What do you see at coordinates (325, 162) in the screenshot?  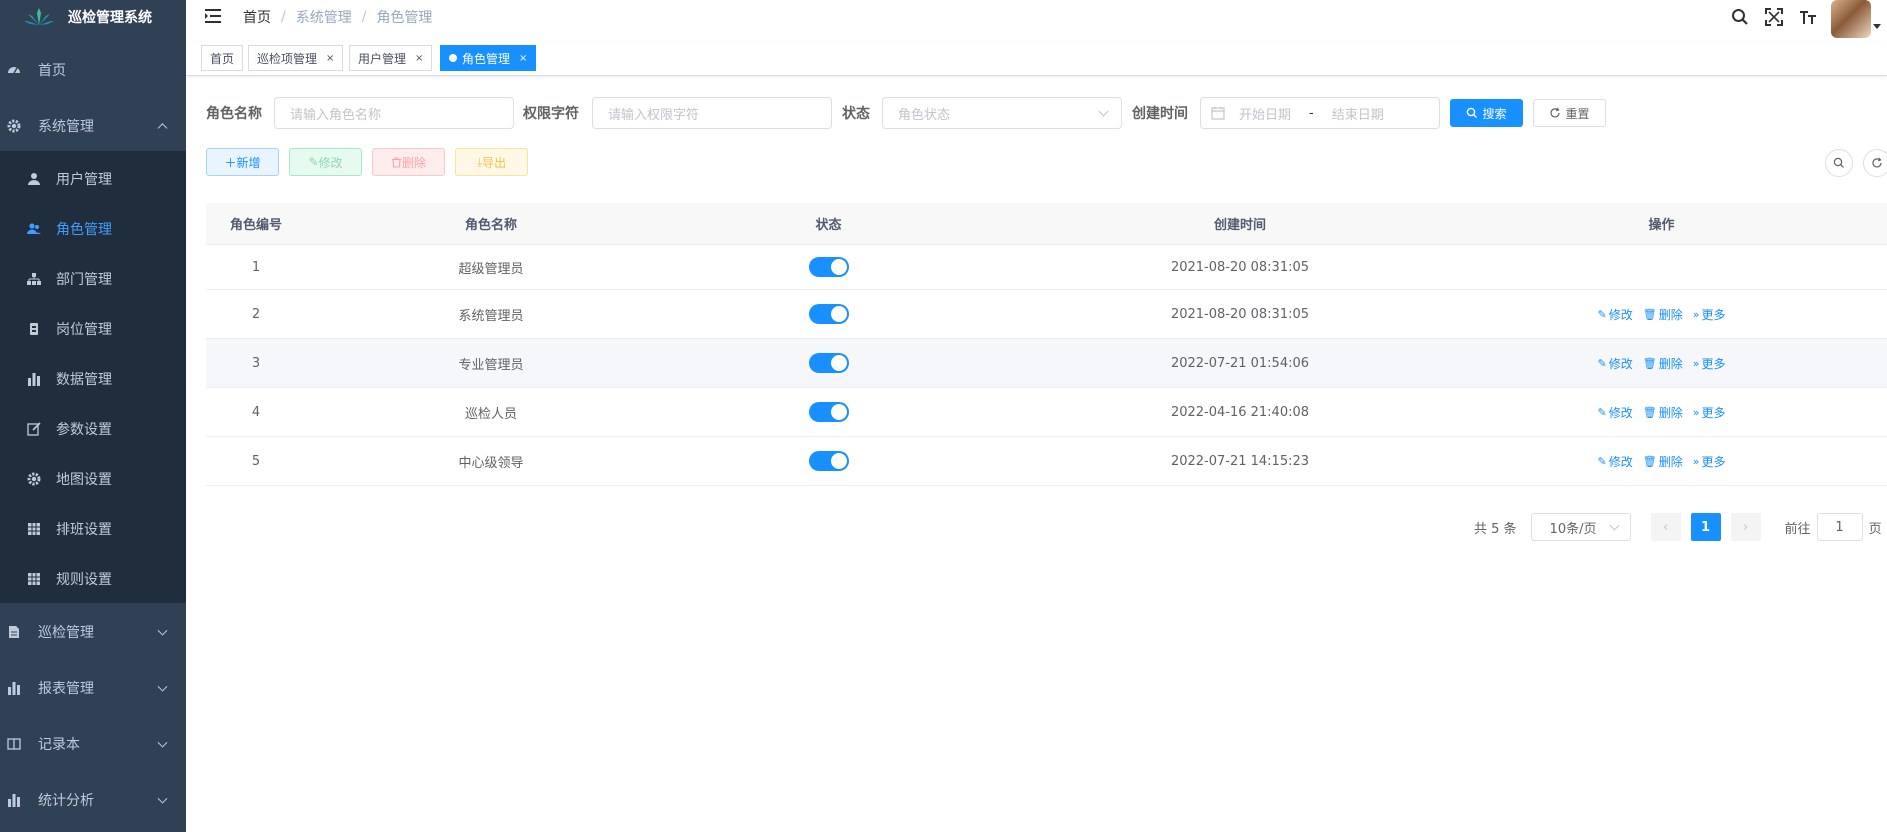 I see `edit-button: ✎ 修改` at bounding box center [325, 162].